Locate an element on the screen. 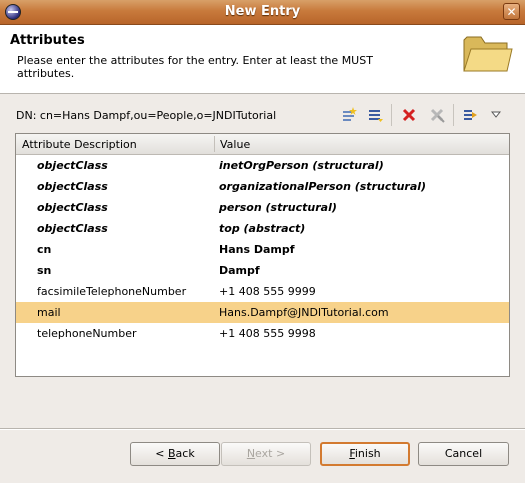 The height and width of the screenshot is (483, 525). table-row: objectClass inetOrgPerson (structural) is located at coordinates (262, 165).